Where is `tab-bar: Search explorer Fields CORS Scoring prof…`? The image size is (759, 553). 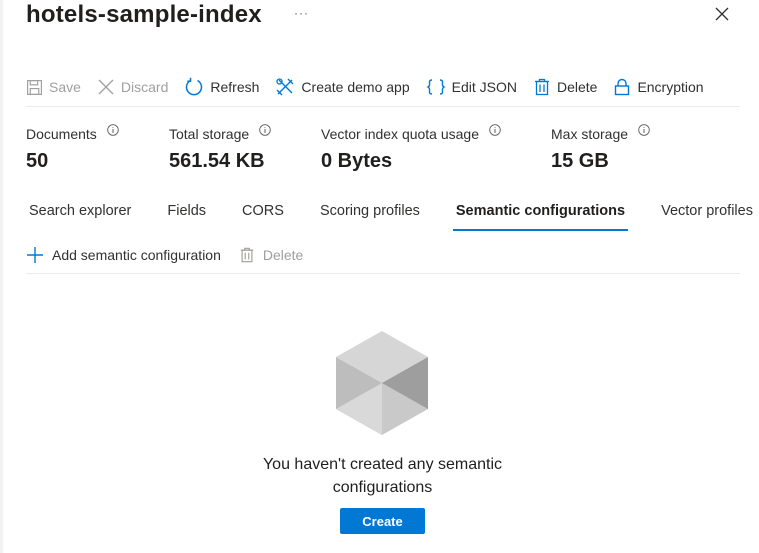 tab-bar: Search explorer Fields CORS Scoring prof… is located at coordinates (392, 215).